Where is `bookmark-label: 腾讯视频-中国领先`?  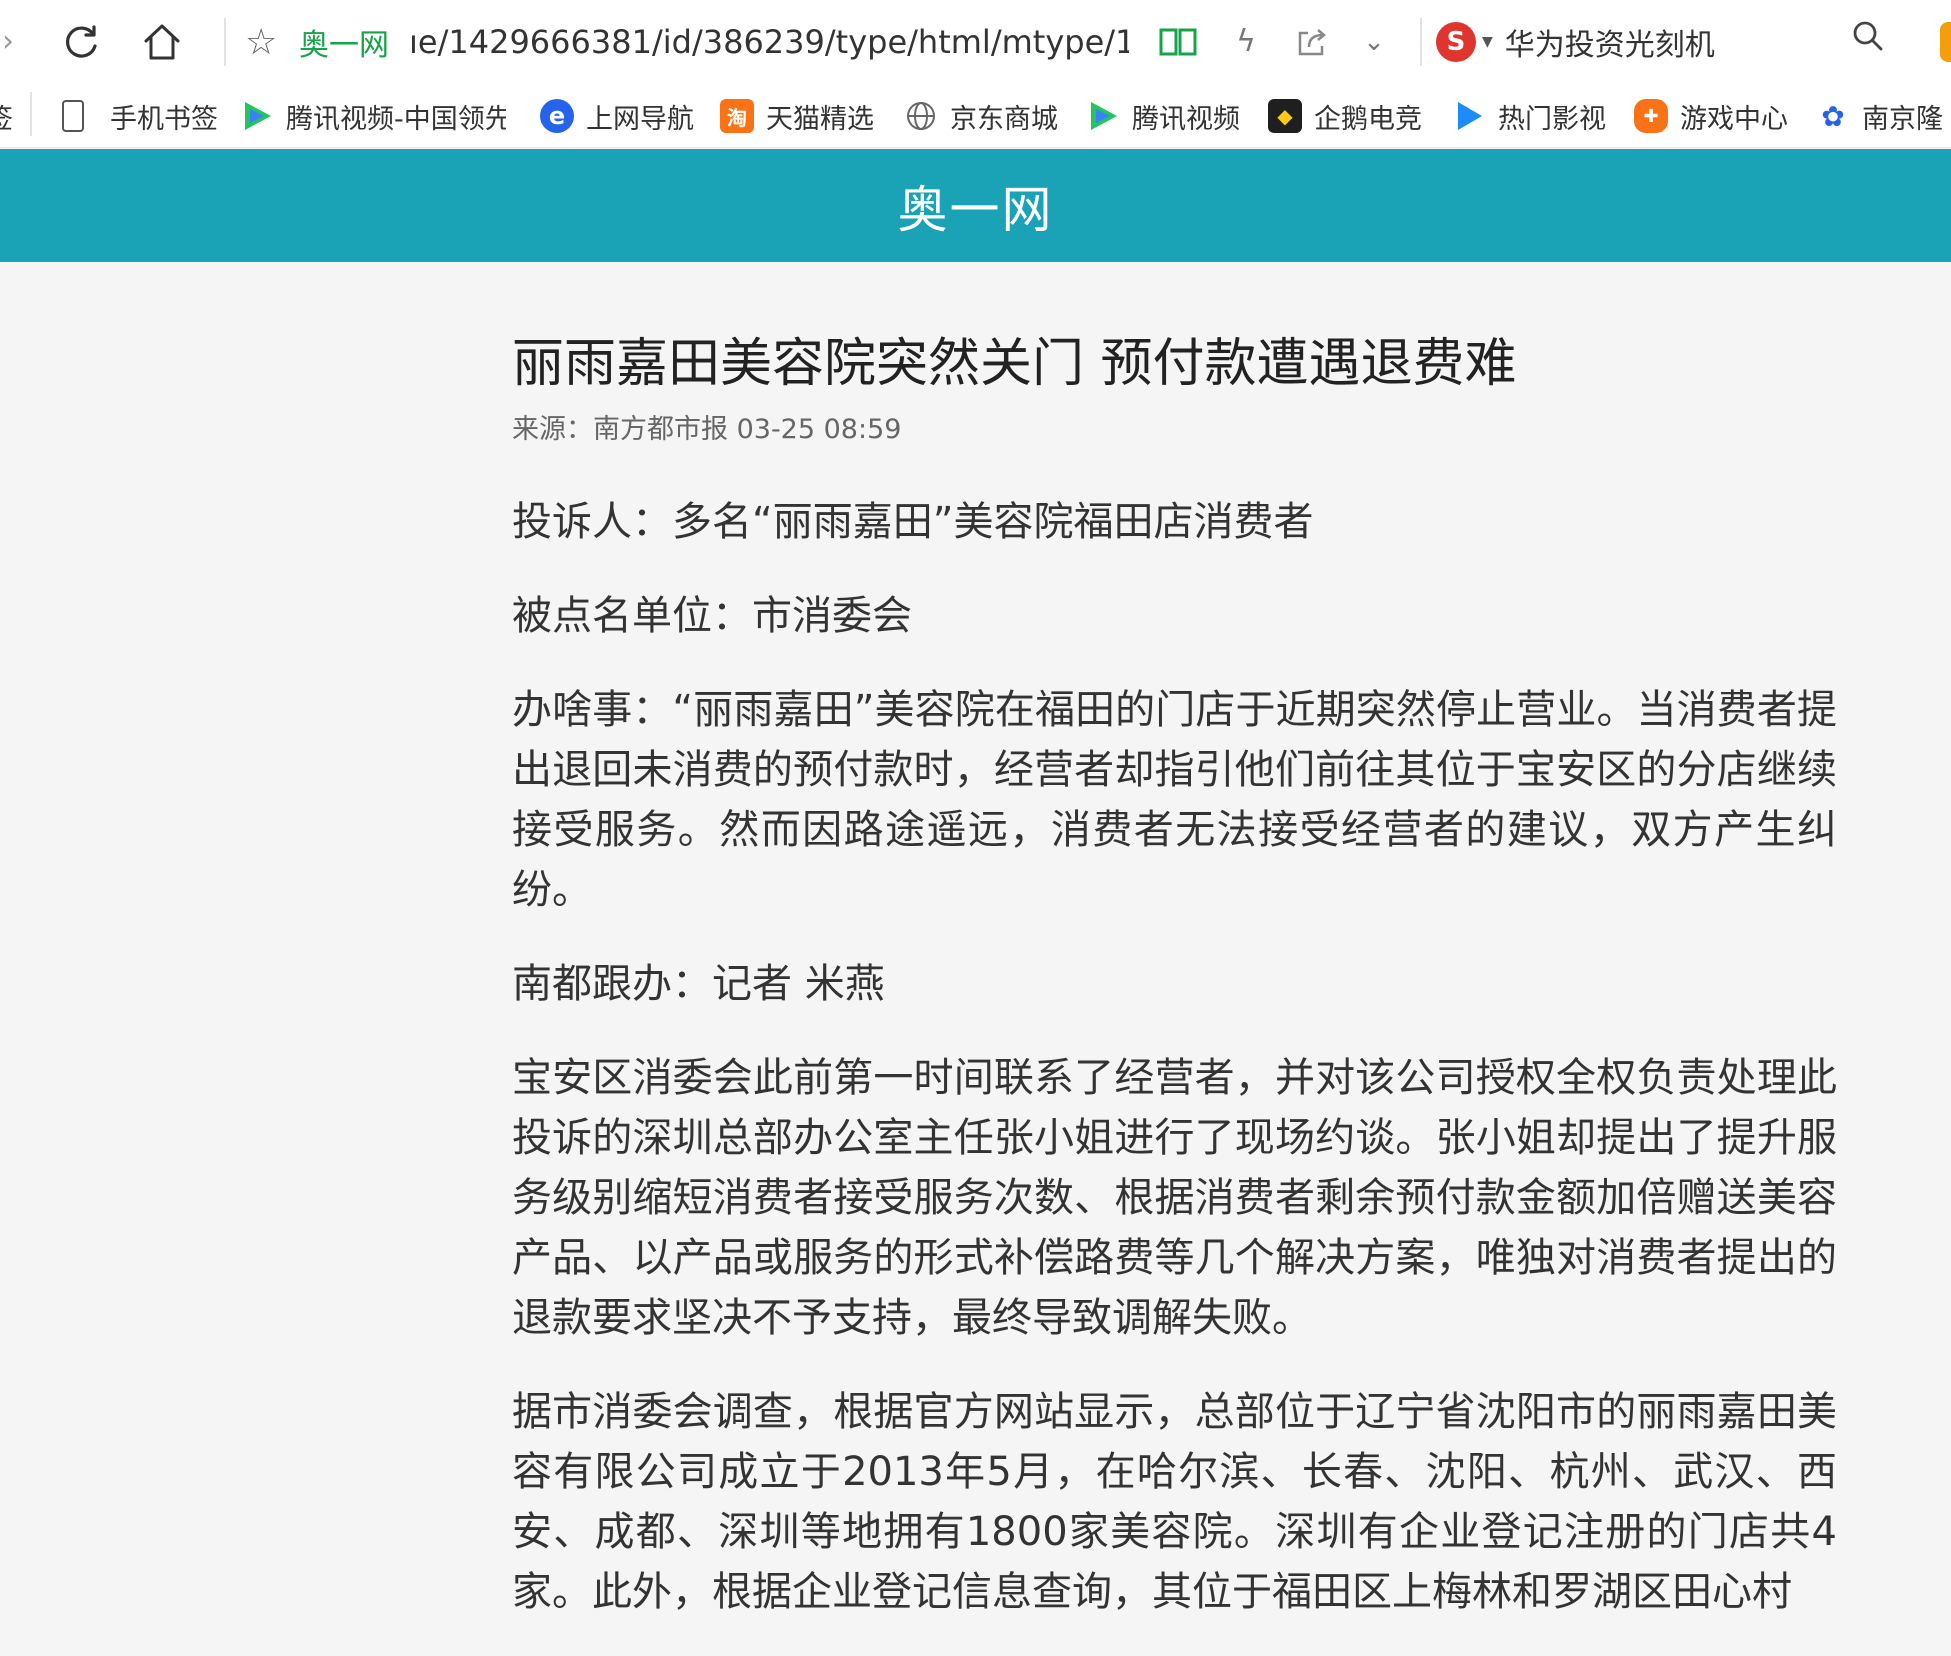
bookmark-label: 腾讯视频-中国领先 is located at coordinates (396, 119).